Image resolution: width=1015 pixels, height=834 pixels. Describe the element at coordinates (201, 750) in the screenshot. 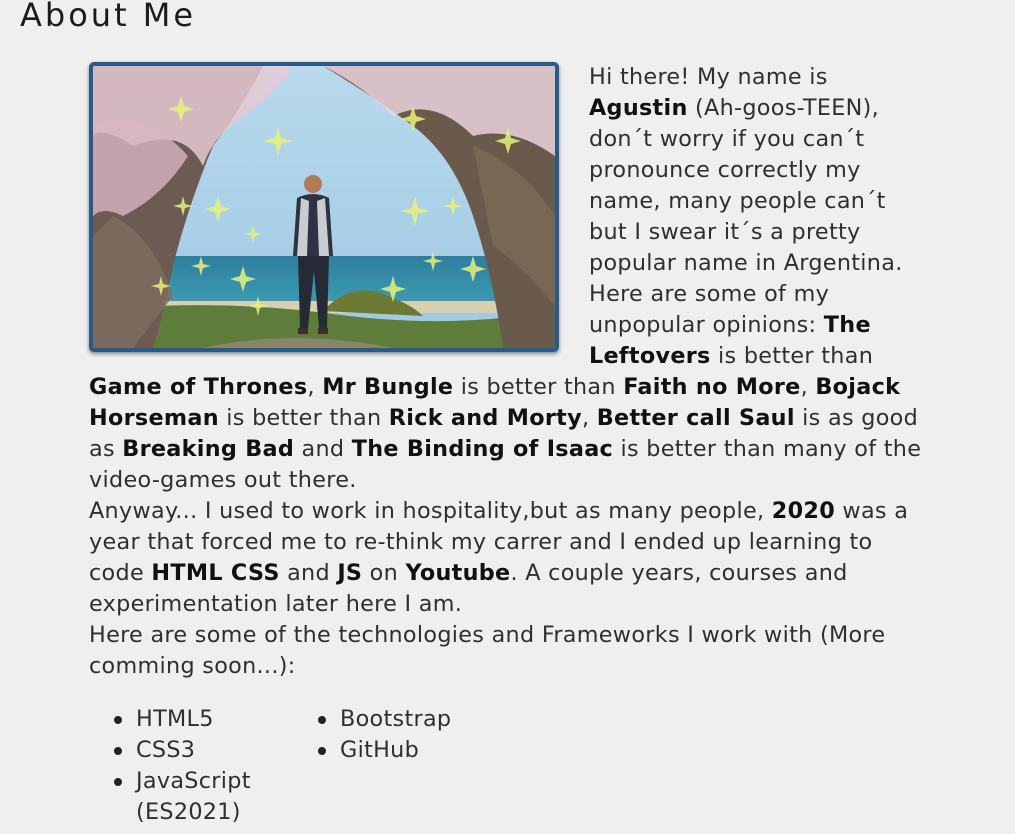

I see `list-item: CSS3` at that location.